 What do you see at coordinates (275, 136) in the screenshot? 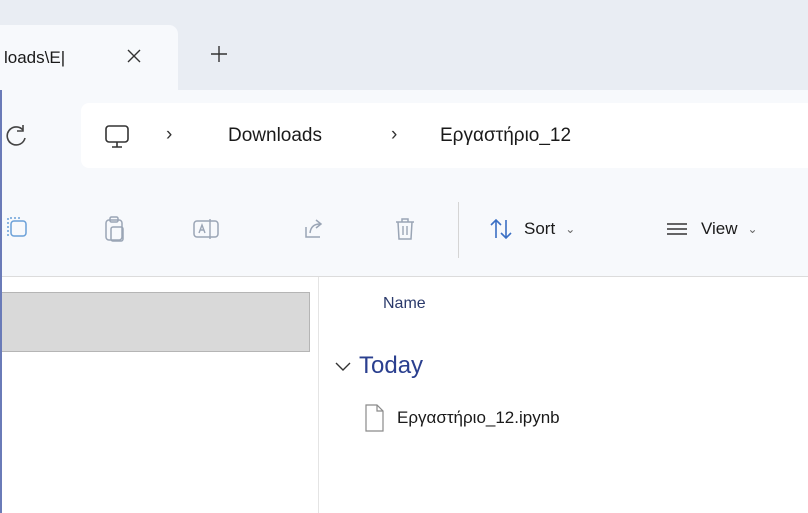
I see `breadcrumb-downloads: Downloads` at bounding box center [275, 136].